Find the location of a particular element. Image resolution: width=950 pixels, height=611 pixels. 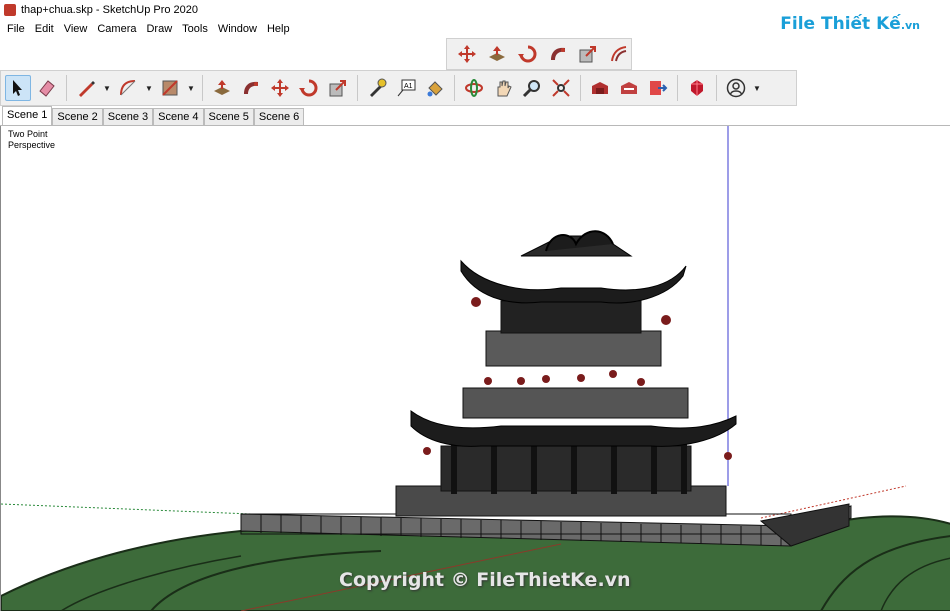

menu-file: File is located at coordinates (16, 29).